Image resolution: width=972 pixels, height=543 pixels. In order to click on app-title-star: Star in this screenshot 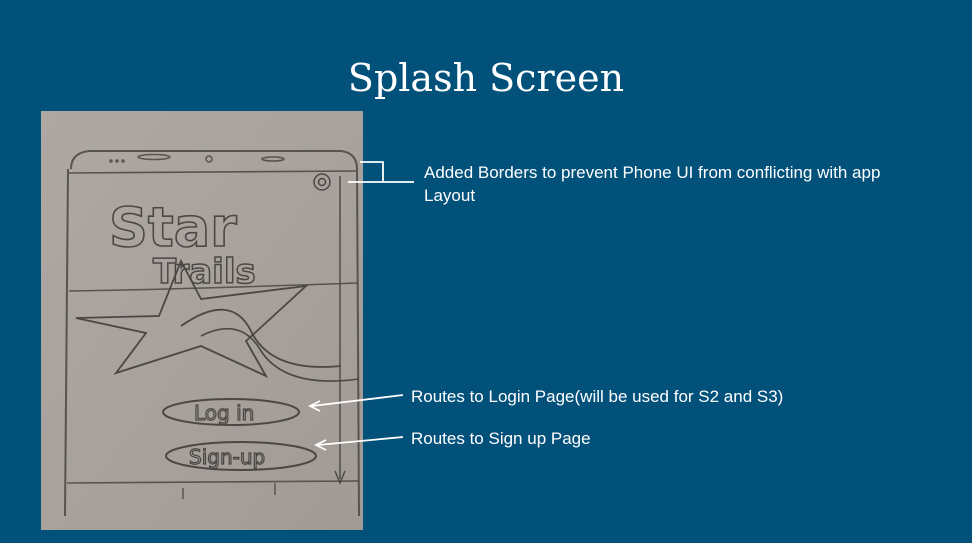, I will do `click(173, 227)`.